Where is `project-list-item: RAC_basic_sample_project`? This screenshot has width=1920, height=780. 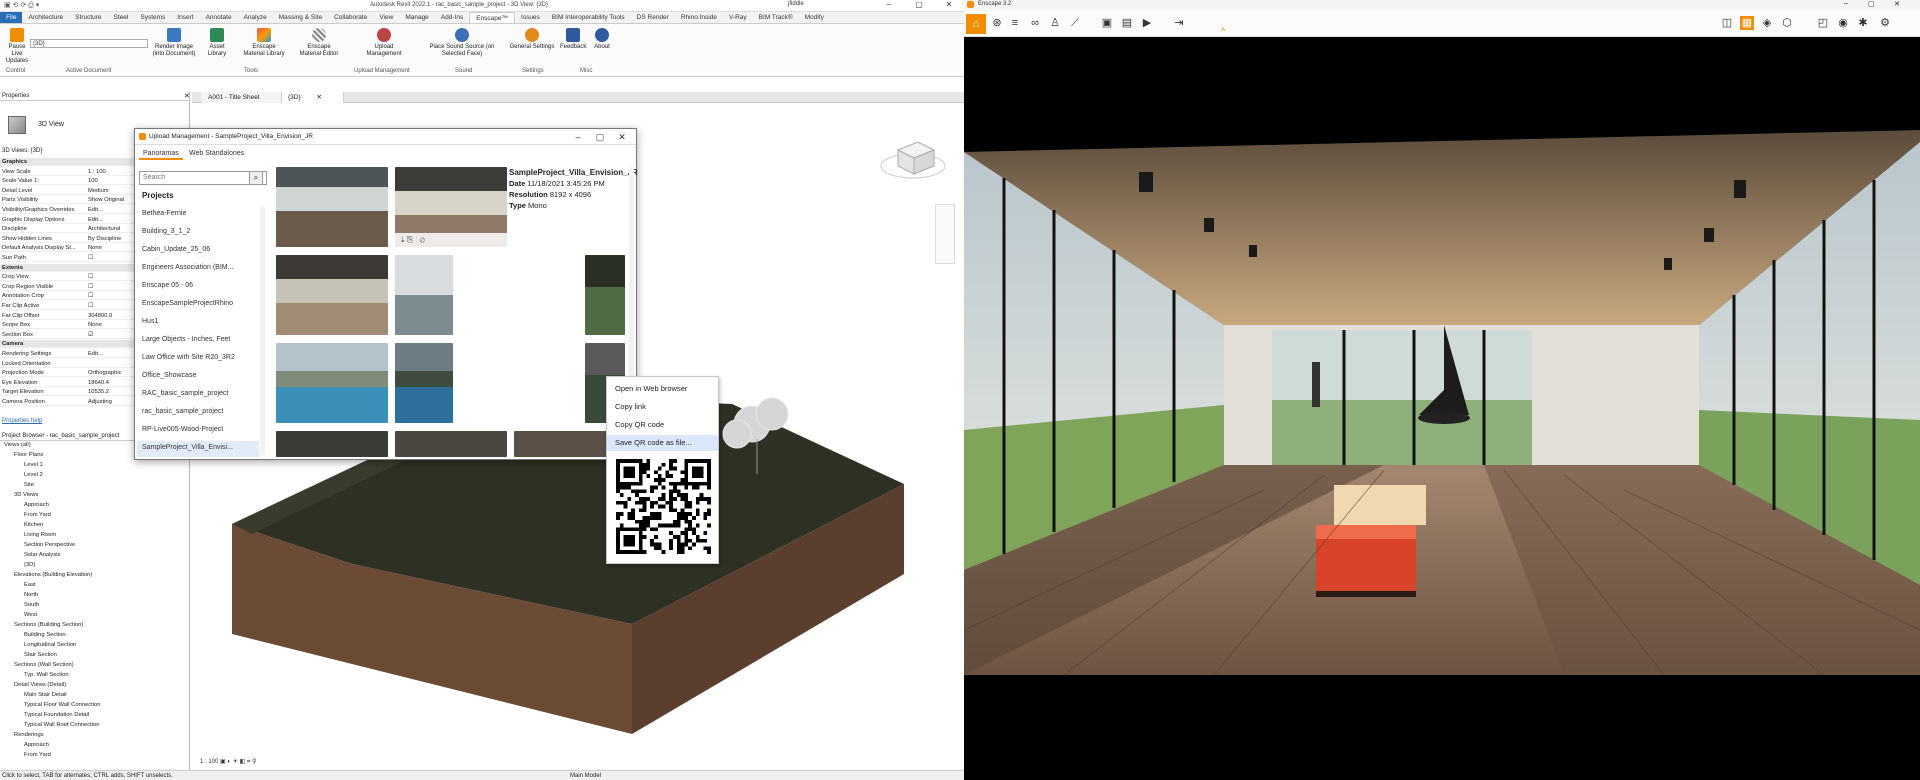
project-list-item: RAC_basic_sample_project is located at coordinates (199, 395).